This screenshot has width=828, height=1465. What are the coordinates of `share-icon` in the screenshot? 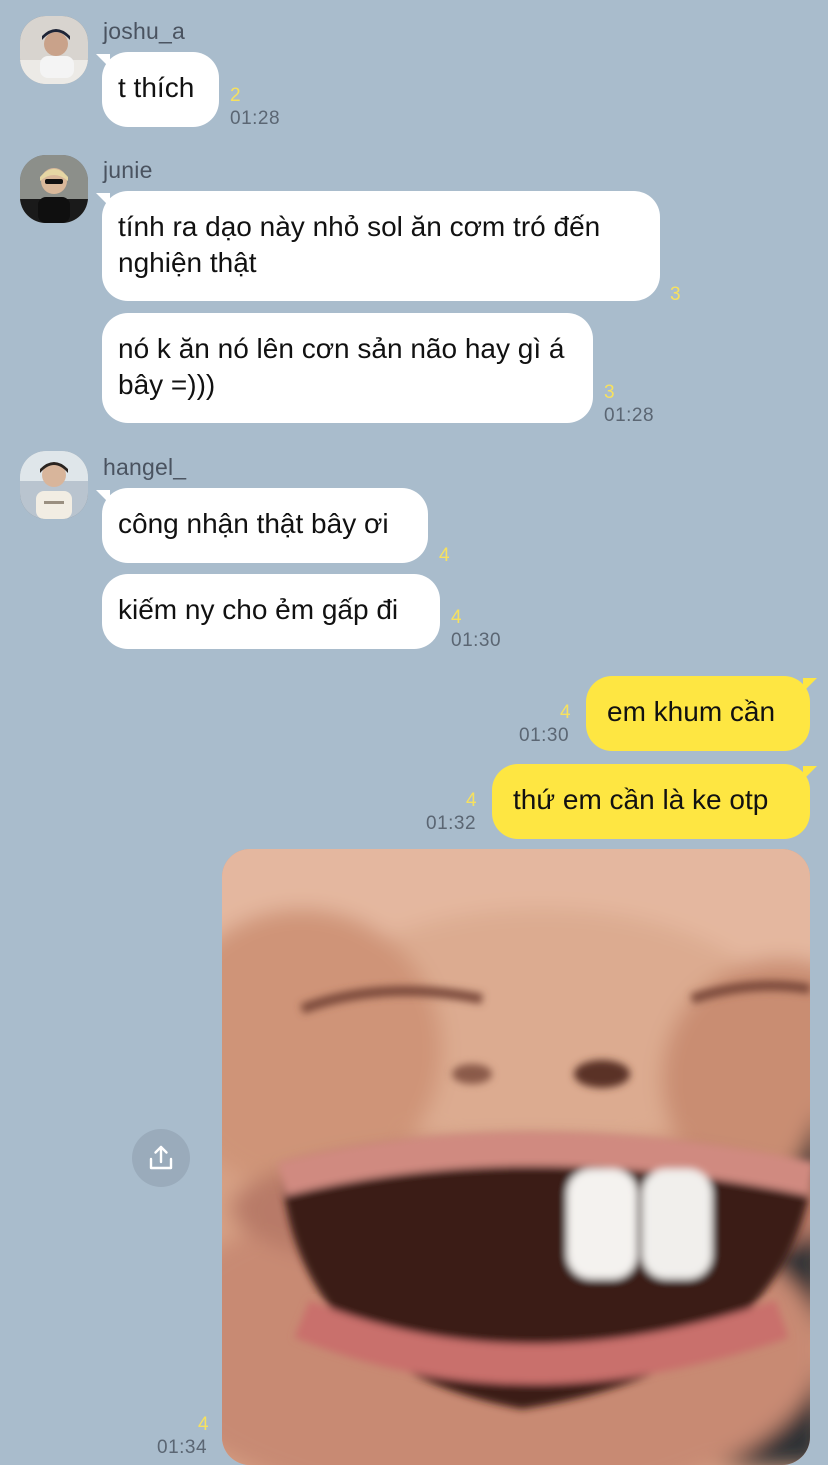 It's located at (161, 1157).